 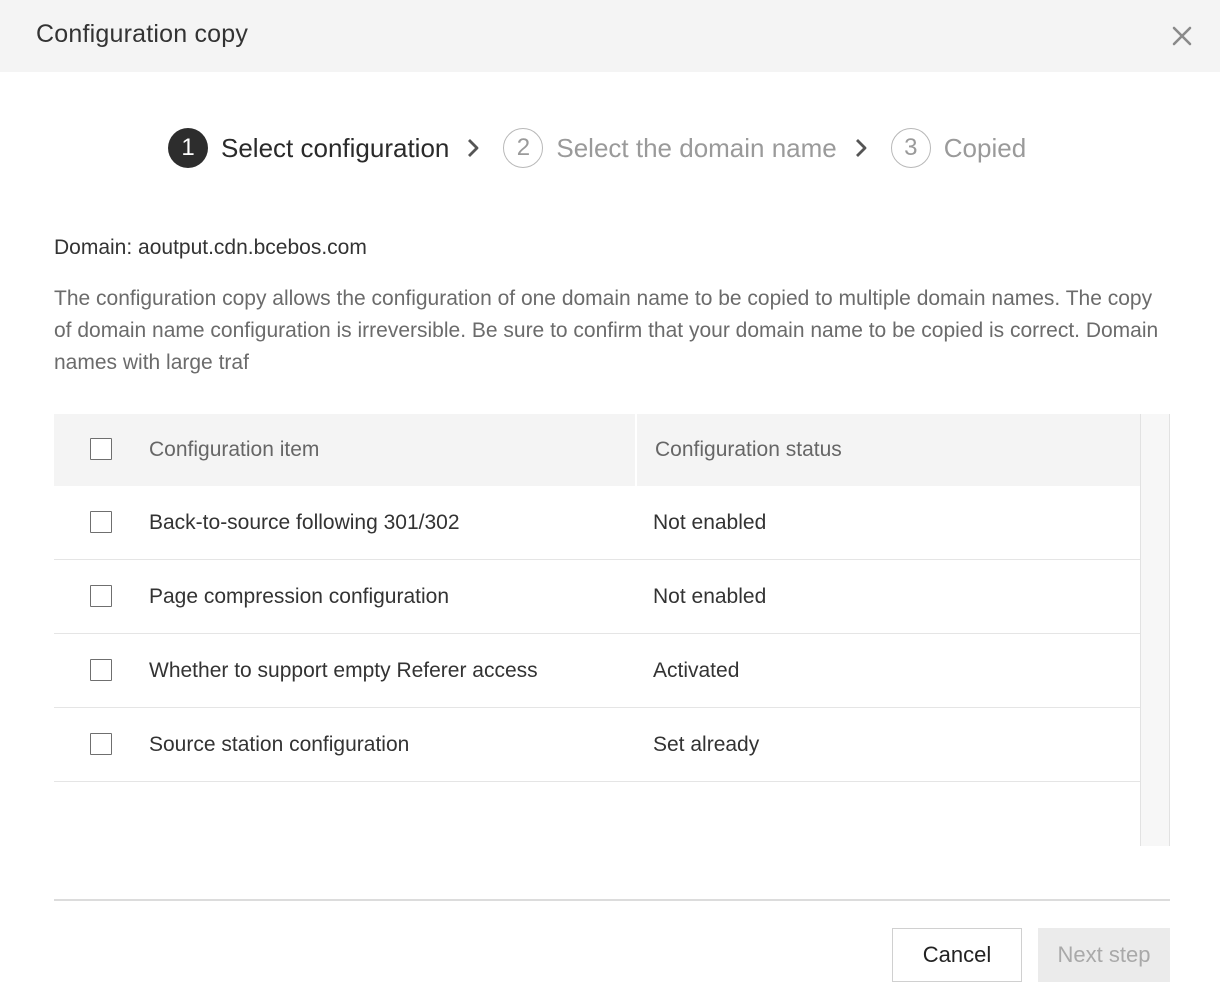 I want to click on step-2-number: 2, so click(x=523, y=148).